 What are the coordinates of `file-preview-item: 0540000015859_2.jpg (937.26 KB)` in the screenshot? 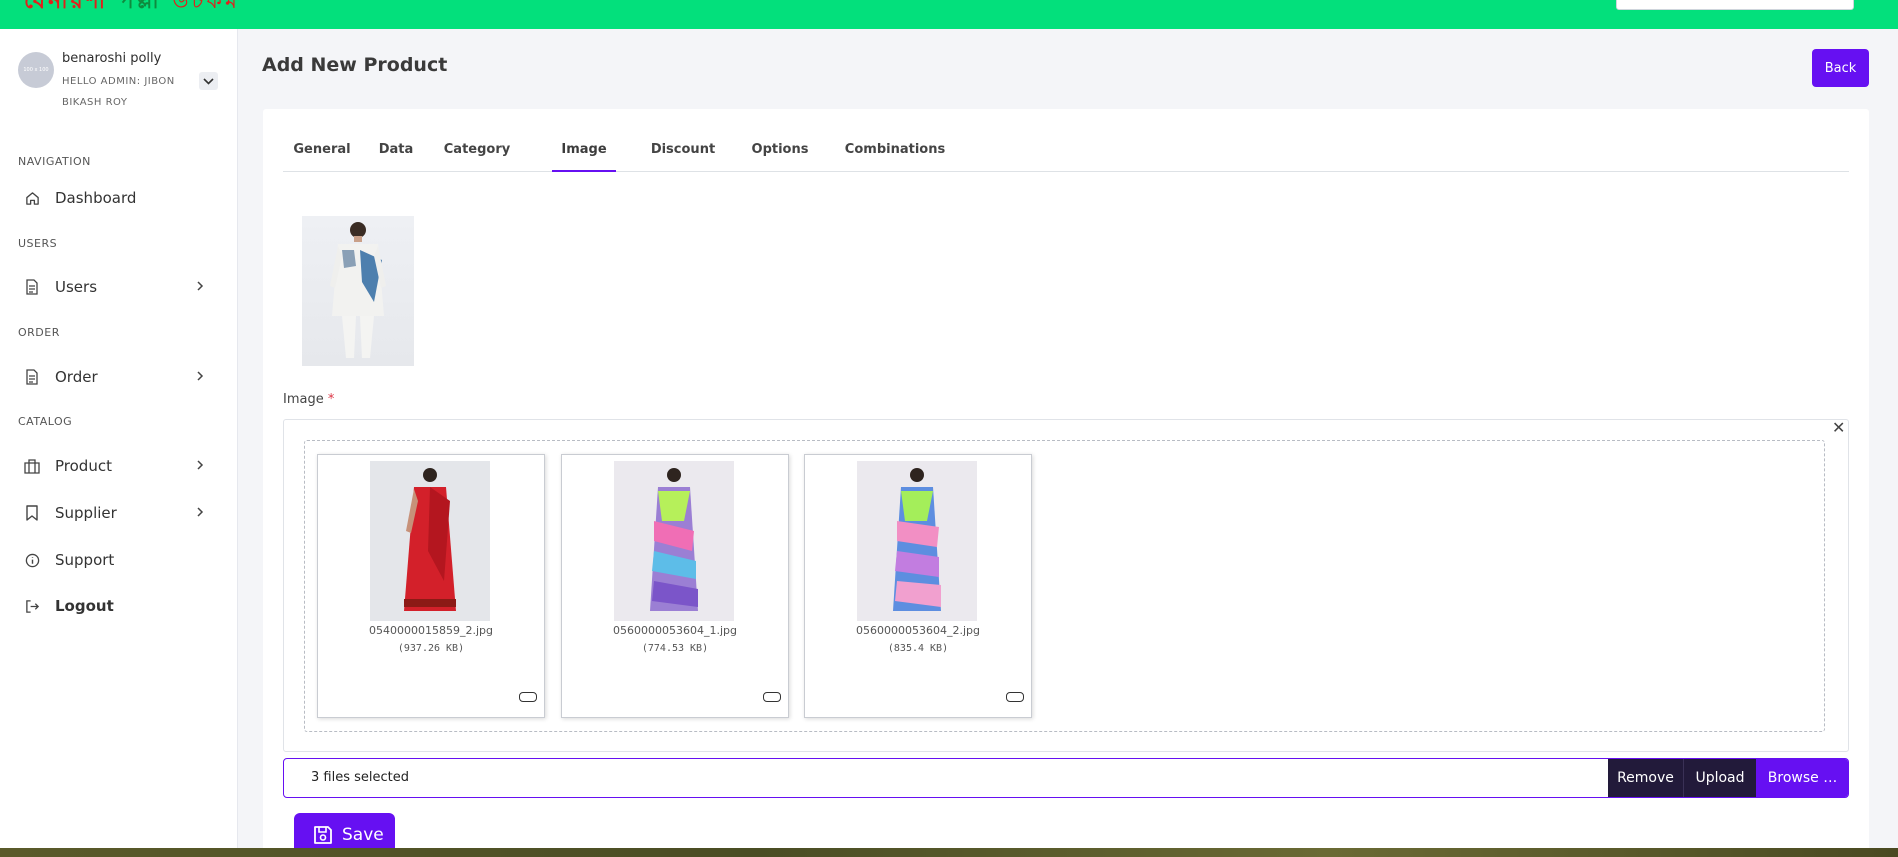 It's located at (431, 586).